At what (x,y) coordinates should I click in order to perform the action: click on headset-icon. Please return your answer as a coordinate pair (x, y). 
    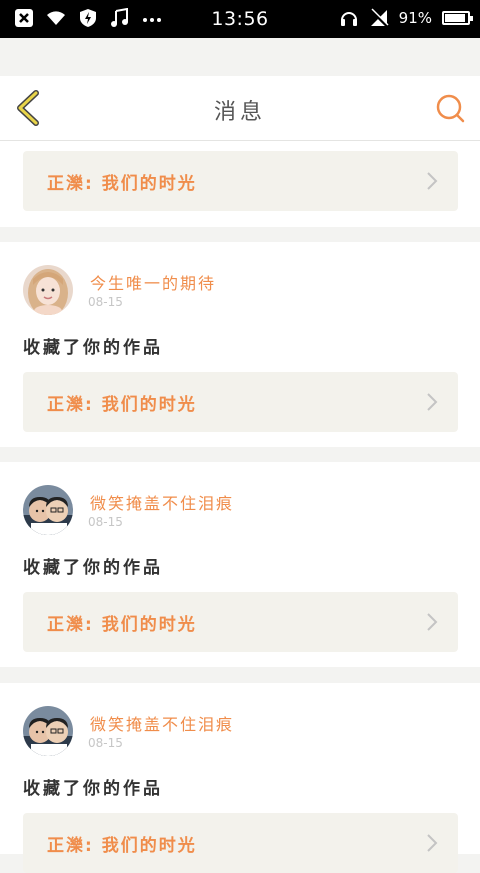
    Looking at the image, I should click on (348, 19).